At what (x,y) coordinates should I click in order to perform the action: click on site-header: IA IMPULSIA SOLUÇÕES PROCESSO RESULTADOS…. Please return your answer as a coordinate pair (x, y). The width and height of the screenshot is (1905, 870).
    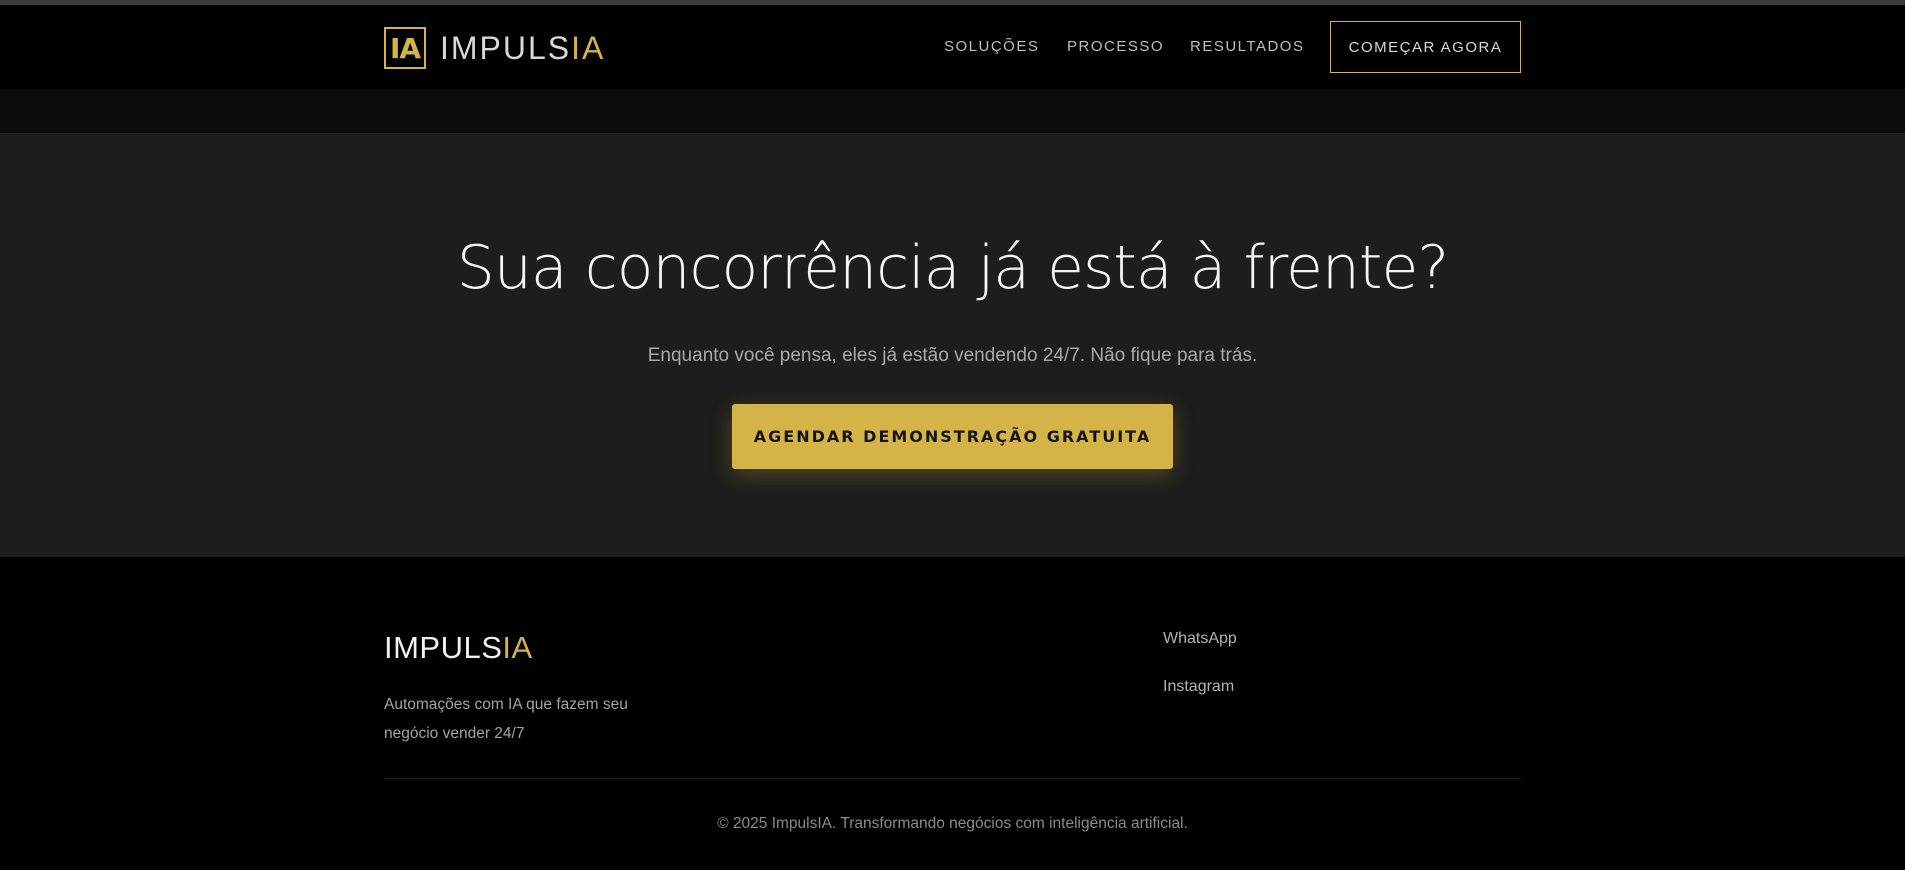
    Looking at the image, I should click on (952, 47).